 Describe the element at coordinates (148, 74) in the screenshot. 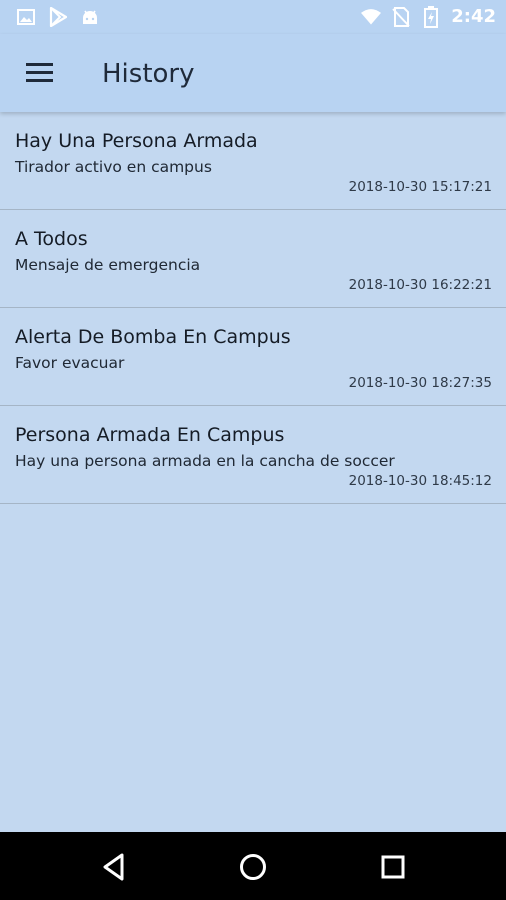

I see `page-title: History` at that location.